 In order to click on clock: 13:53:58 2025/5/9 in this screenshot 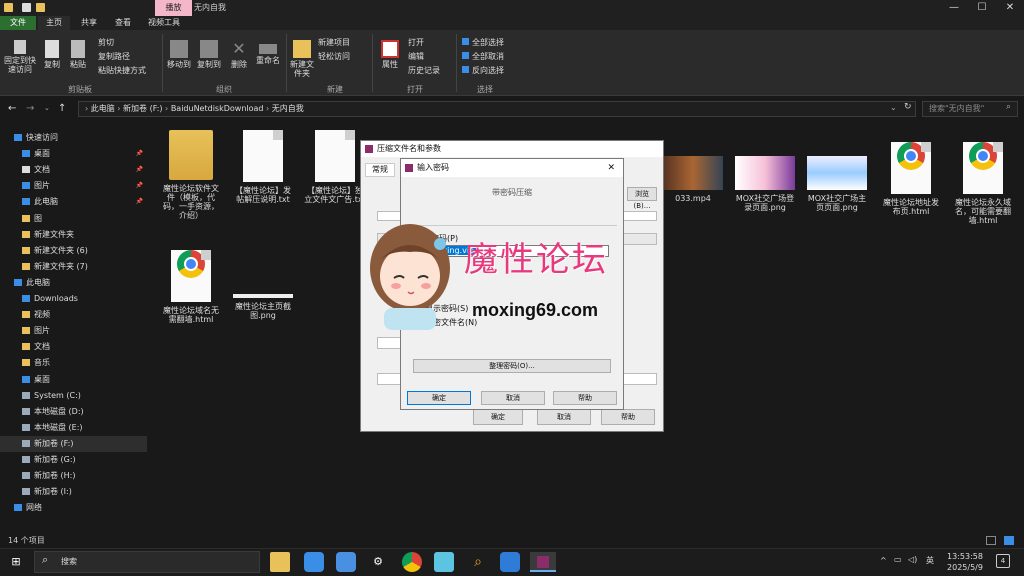, I will do `click(965, 562)`.